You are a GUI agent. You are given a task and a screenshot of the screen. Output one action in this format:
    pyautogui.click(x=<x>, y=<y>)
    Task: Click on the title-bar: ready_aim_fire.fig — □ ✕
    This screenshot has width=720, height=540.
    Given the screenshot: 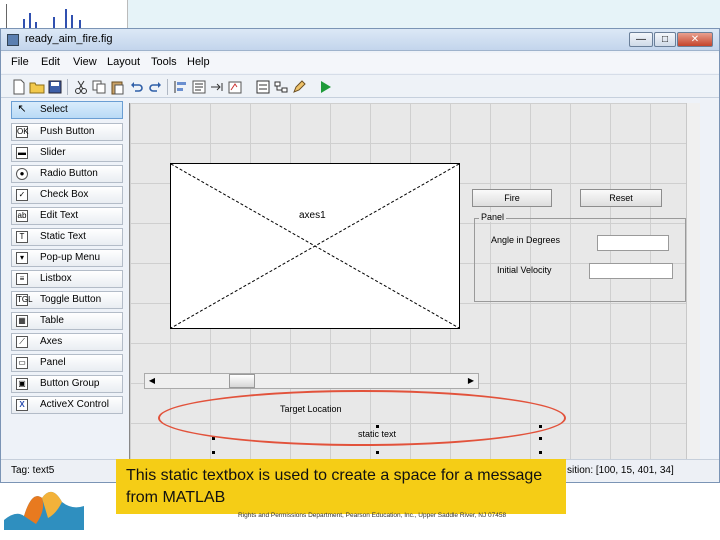 What is the action you would take?
    pyautogui.click(x=360, y=40)
    